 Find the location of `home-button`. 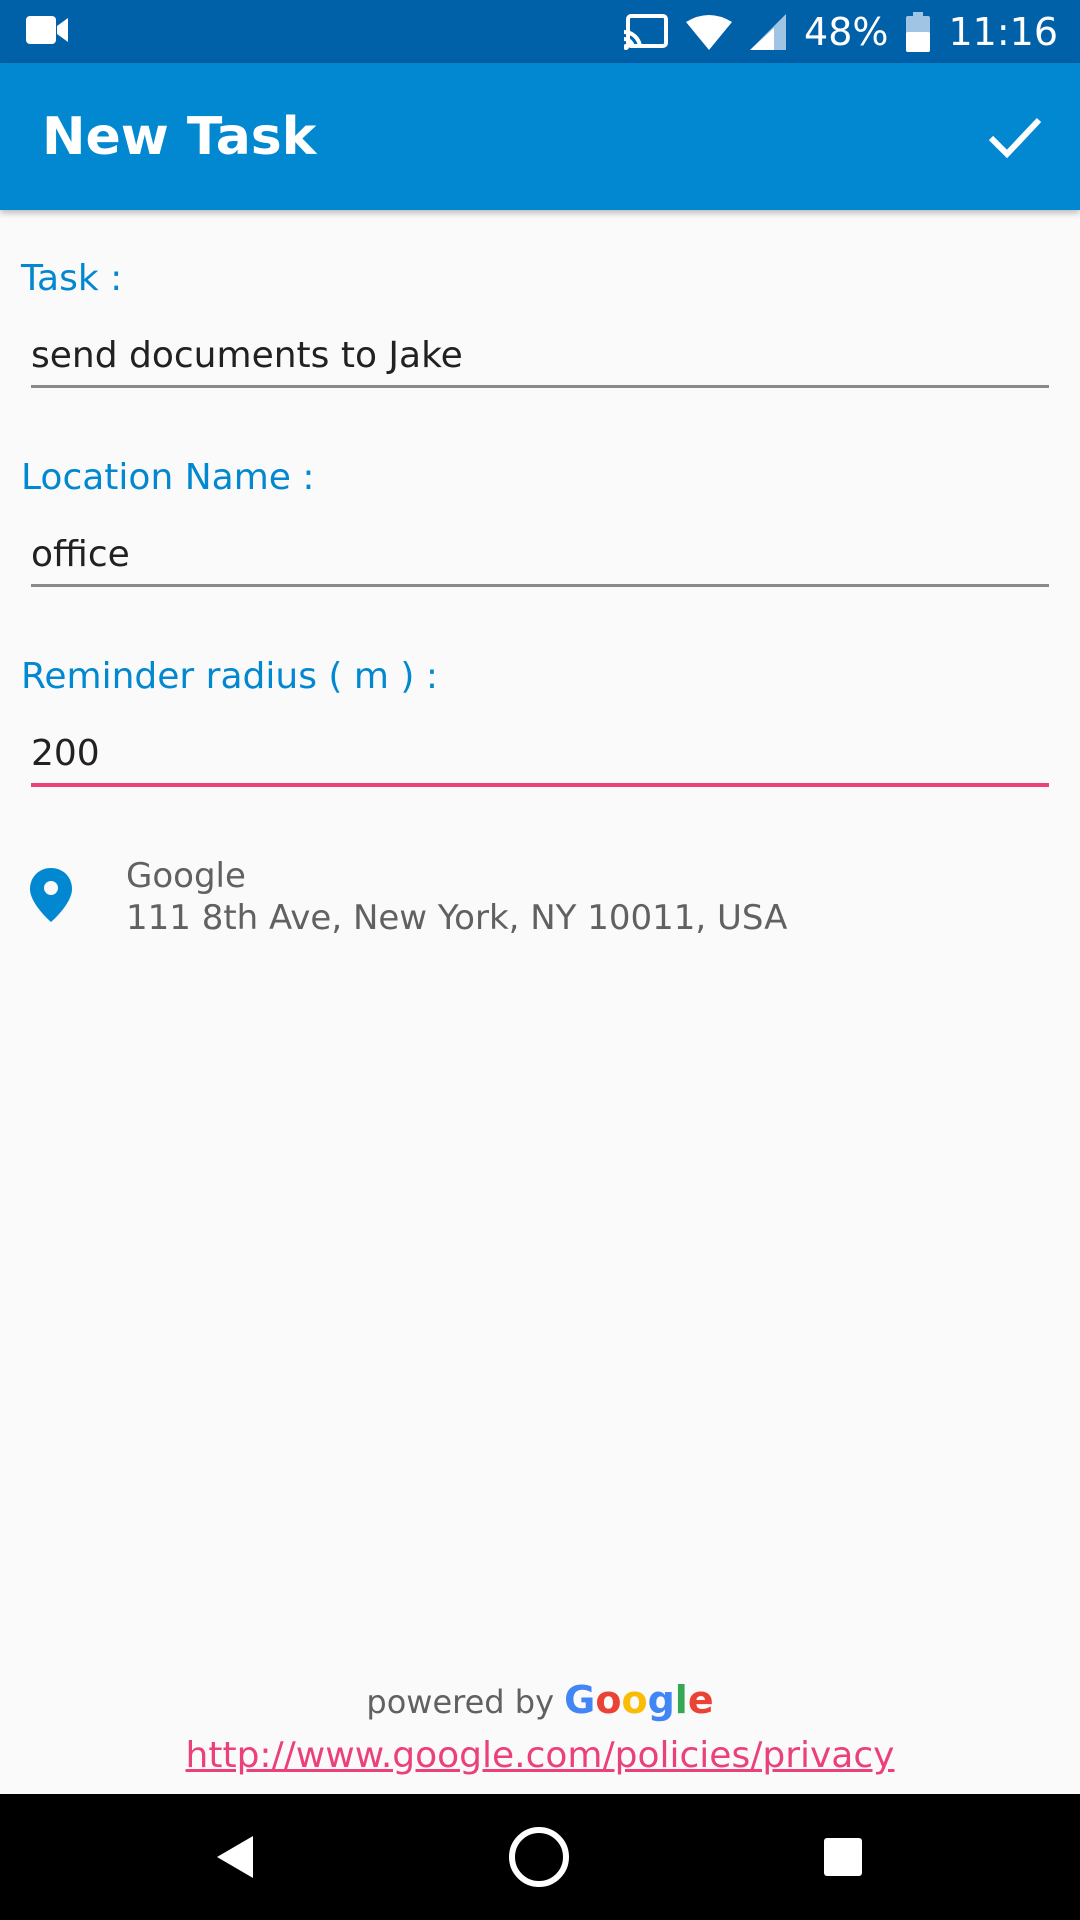

home-button is located at coordinates (539, 1857).